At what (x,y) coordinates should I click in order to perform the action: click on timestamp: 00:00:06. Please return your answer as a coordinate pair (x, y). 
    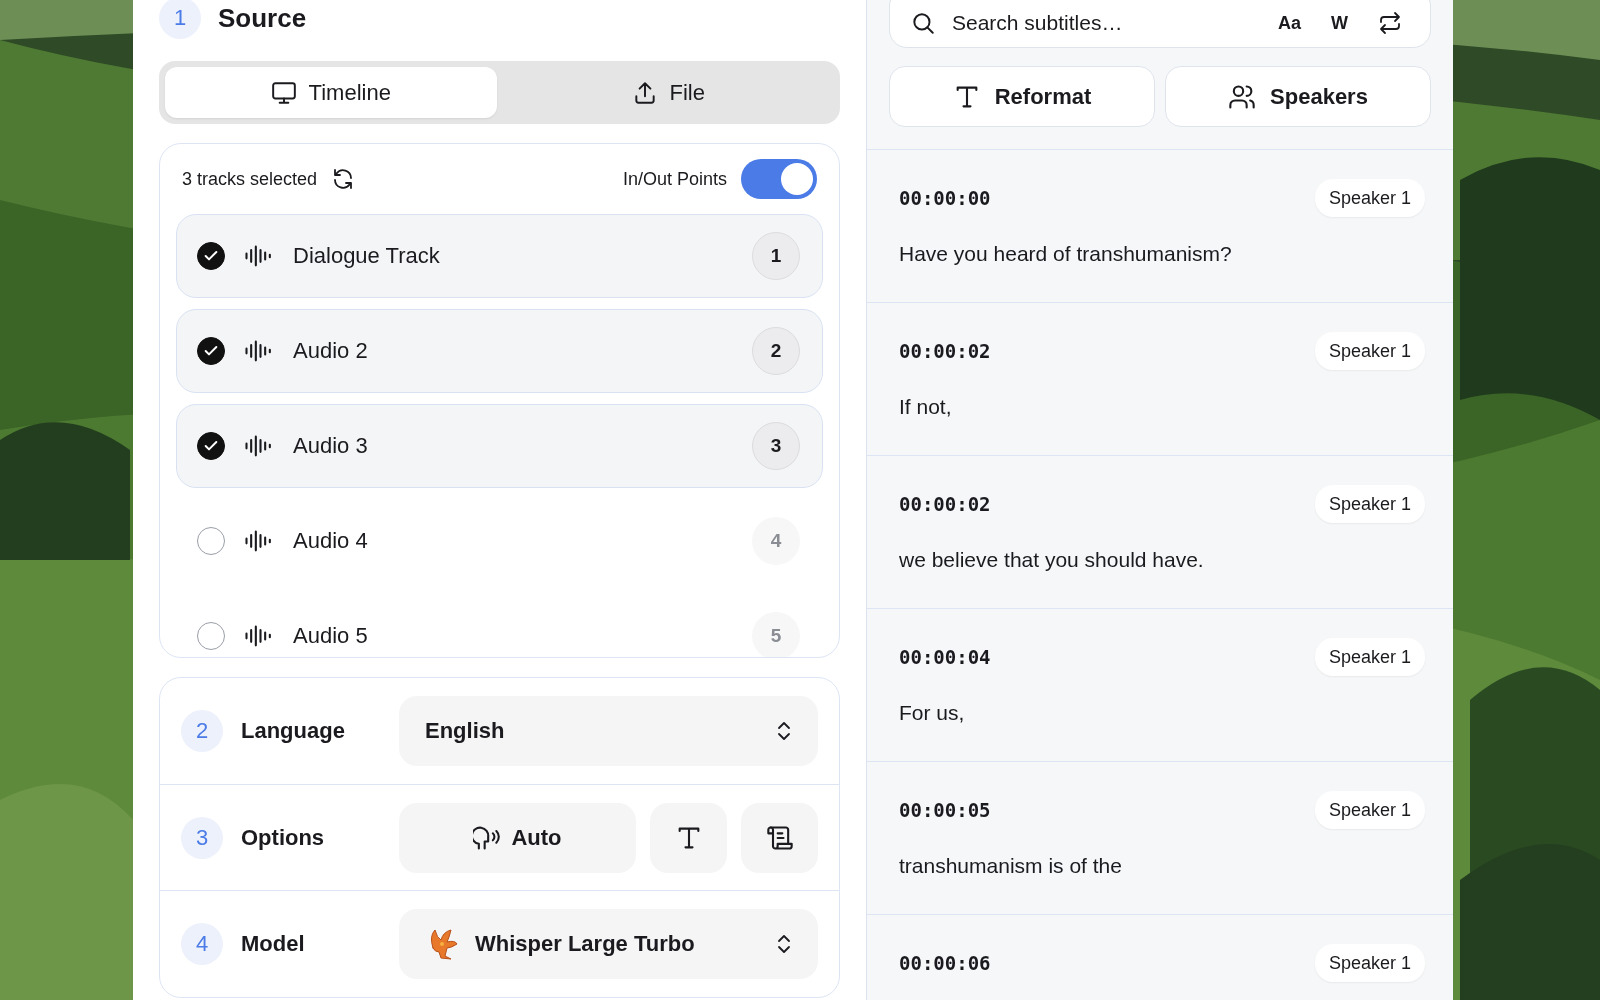
    Looking at the image, I should click on (945, 963).